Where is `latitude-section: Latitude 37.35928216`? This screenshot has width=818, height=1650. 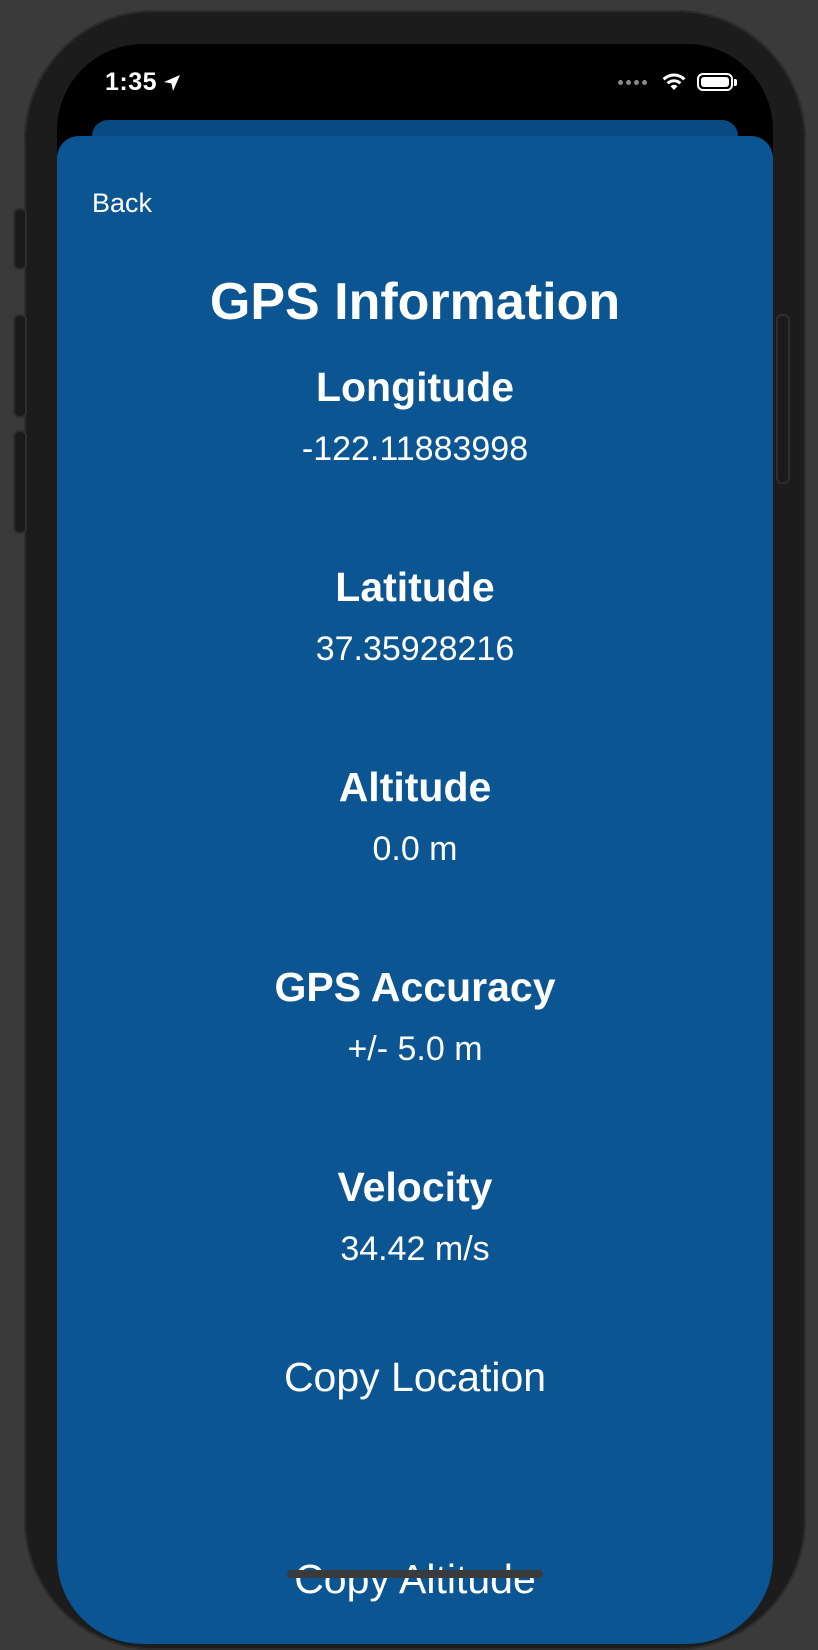 latitude-section: Latitude 37.35928216 is located at coordinates (415, 616).